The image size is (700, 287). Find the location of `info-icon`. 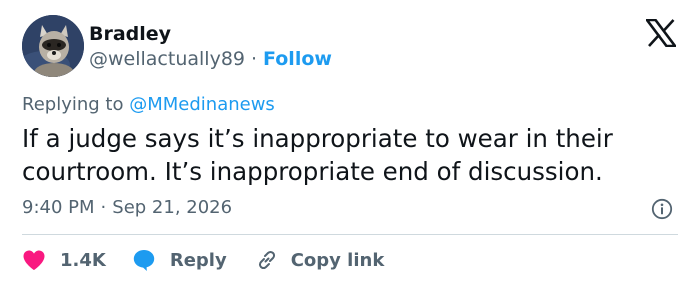

info-icon is located at coordinates (662, 209).